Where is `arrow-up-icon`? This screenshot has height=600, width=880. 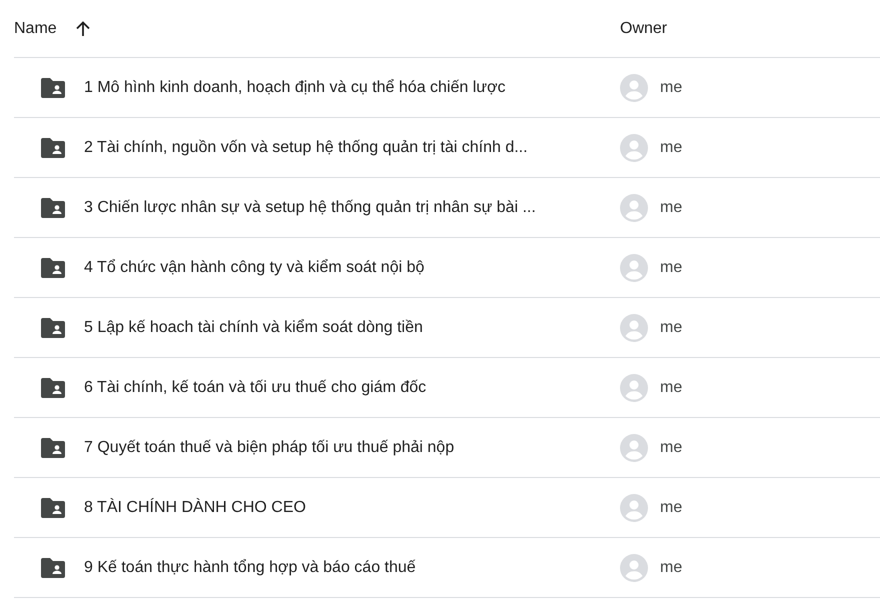
arrow-up-icon is located at coordinates (82, 28).